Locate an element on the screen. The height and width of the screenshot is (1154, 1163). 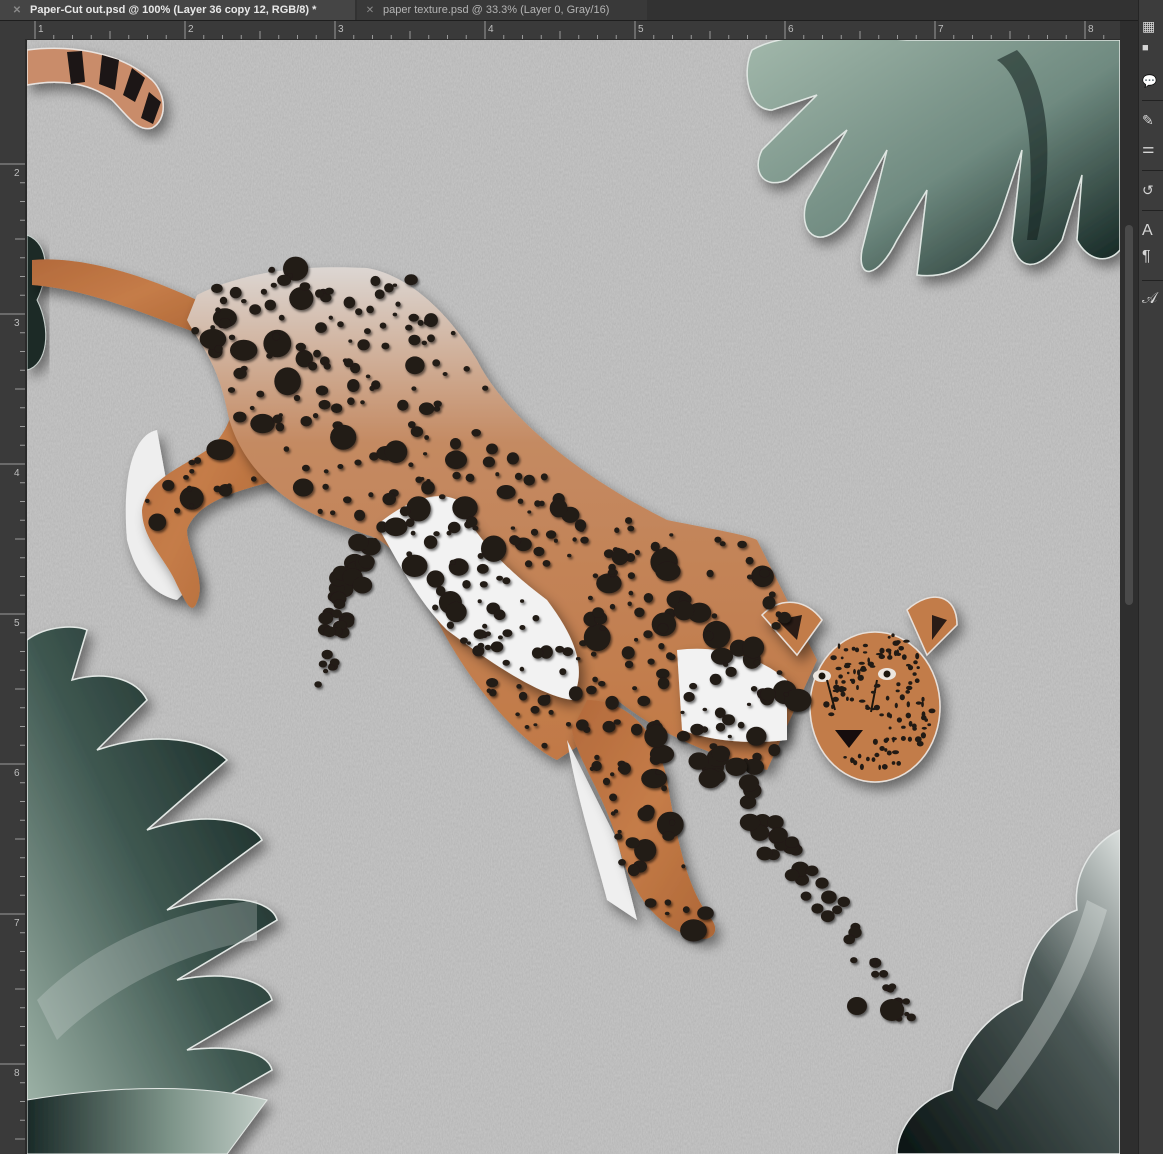
ruler-label: 4 is located at coordinates (491, 29).